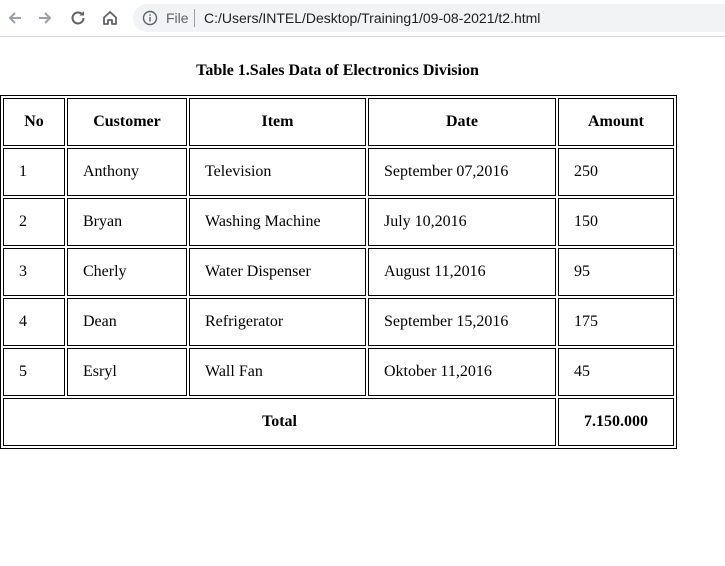 The height and width of the screenshot is (566, 725). I want to click on cell-no: 2, so click(34, 222).